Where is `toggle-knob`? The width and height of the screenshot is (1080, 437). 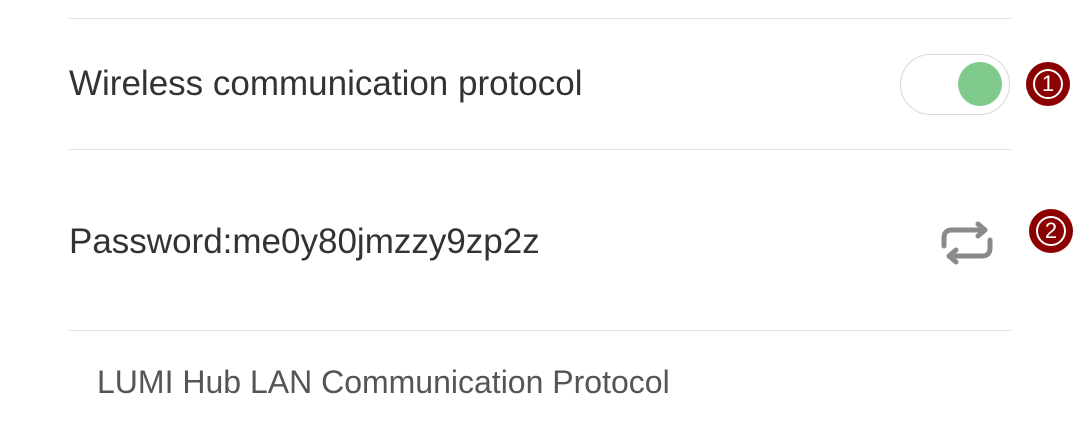
toggle-knob is located at coordinates (980, 84).